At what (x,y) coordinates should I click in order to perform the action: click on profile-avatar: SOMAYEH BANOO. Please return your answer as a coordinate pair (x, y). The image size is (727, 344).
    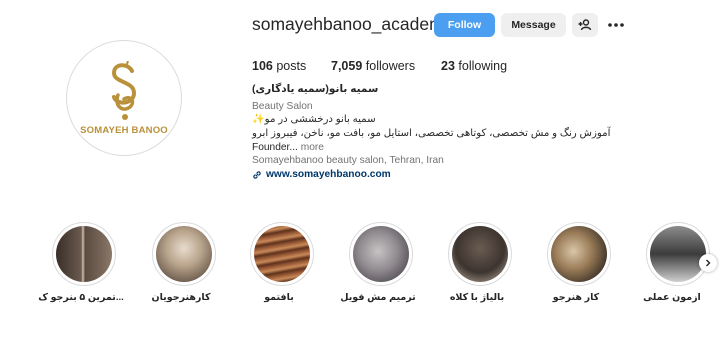
    Looking at the image, I should click on (124, 98).